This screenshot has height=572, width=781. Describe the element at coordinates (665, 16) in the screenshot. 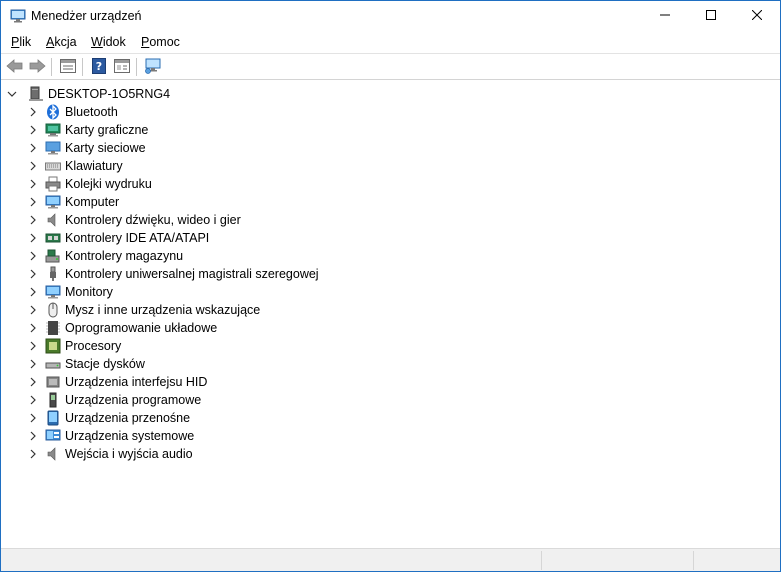

I see `minimize-button` at that location.